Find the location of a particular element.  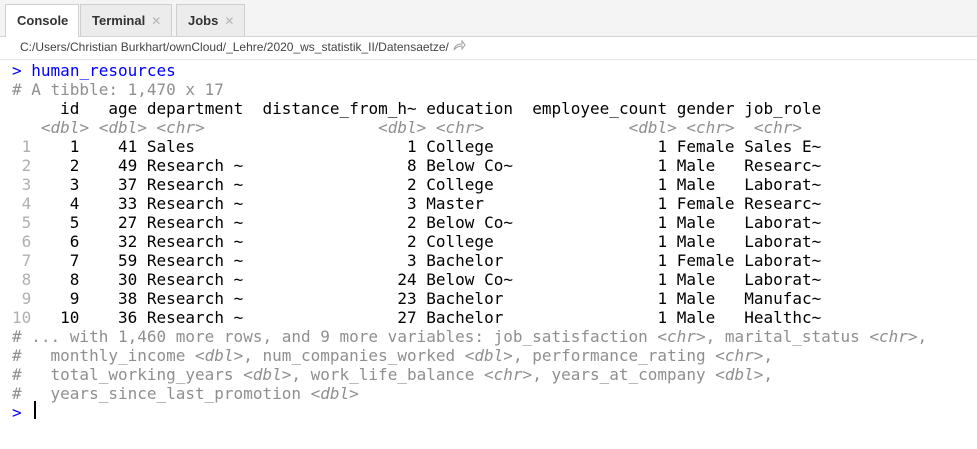

row-number: 1 is located at coordinates (22, 146).